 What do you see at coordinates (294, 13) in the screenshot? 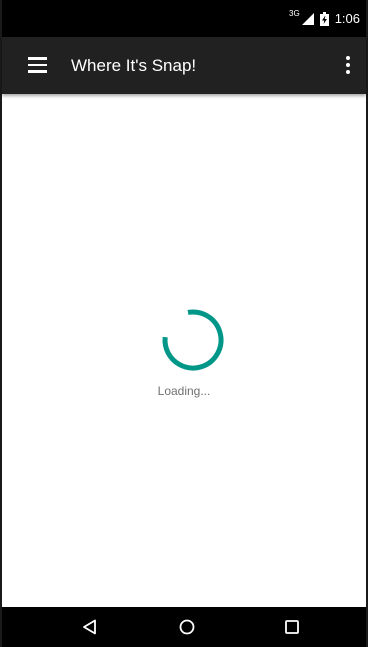
I see `network-type: 3G` at bounding box center [294, 13].